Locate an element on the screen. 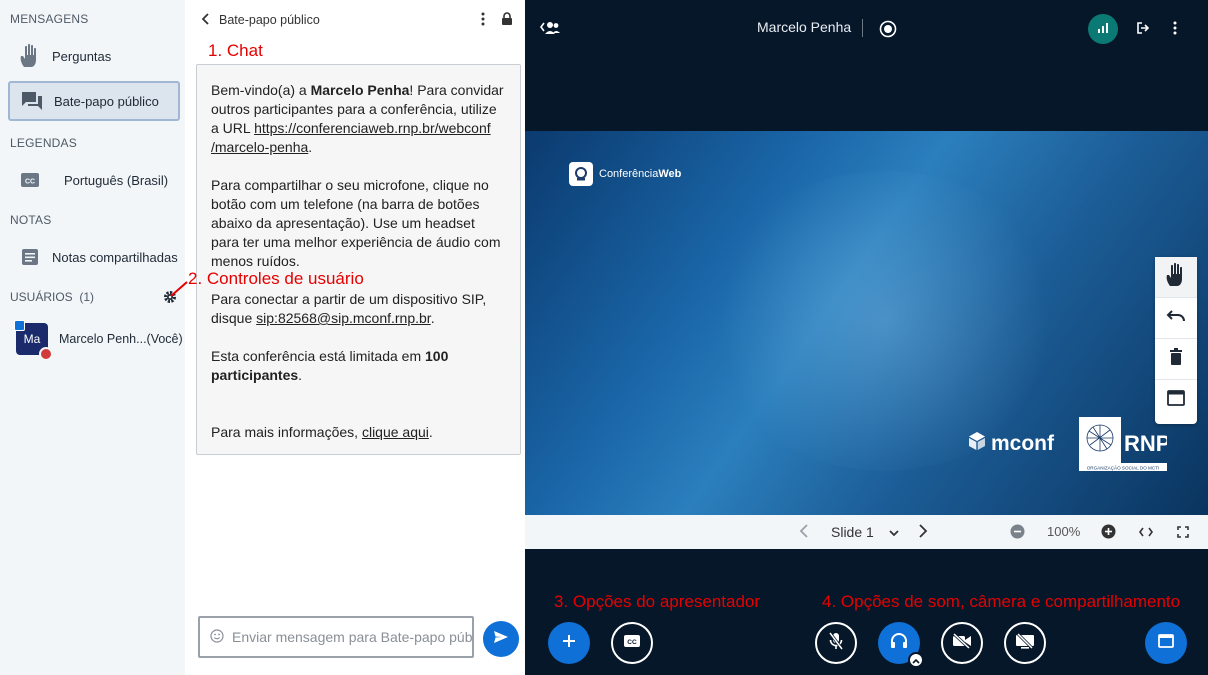 This screenshot has height=675, width=1208. notes-heading: NOTAS is located at coordinates (31, 220).